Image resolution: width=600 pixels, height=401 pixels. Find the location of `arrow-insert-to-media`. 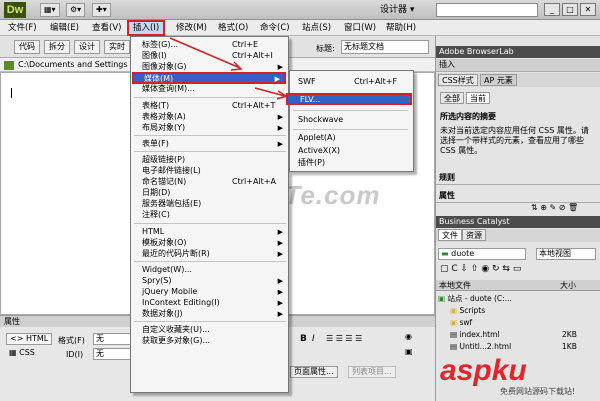

arrow-insert-to-media is located at coordinates (205, 53).